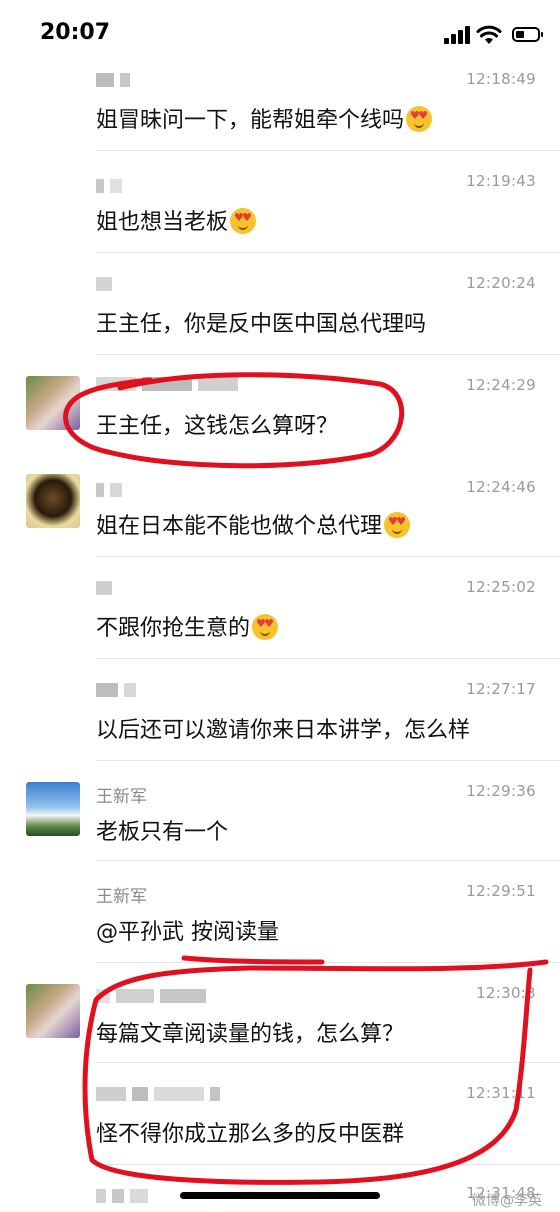 This screenshot has width=560, height=1212. Describe the element at coordinates (264, 118) in the screenshot. I see `message-text: 姐冒昧问一下，能帮姐牵个线吗` at that location.